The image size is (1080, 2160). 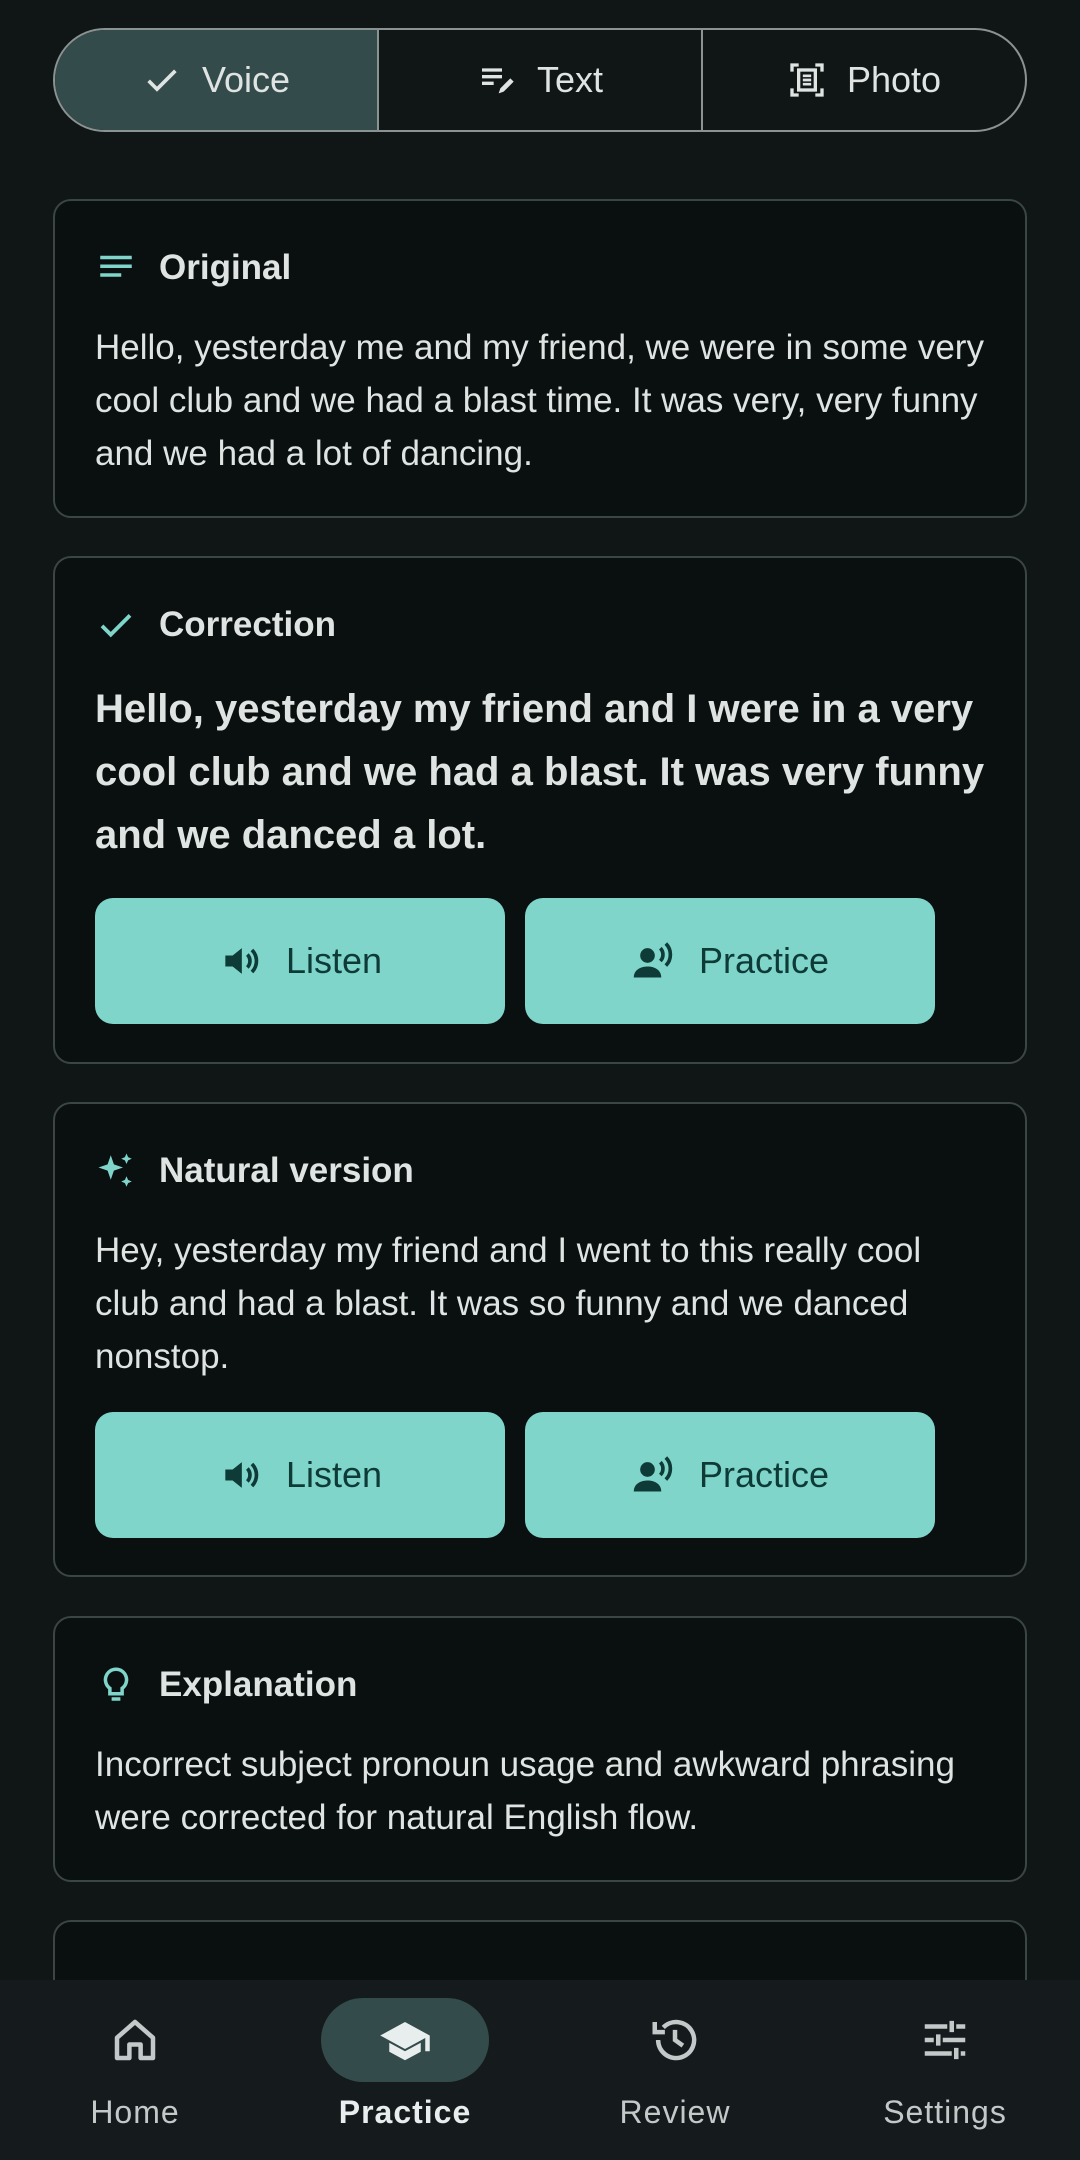 I want to click on original-title: Original, so click(x=225, y=267).